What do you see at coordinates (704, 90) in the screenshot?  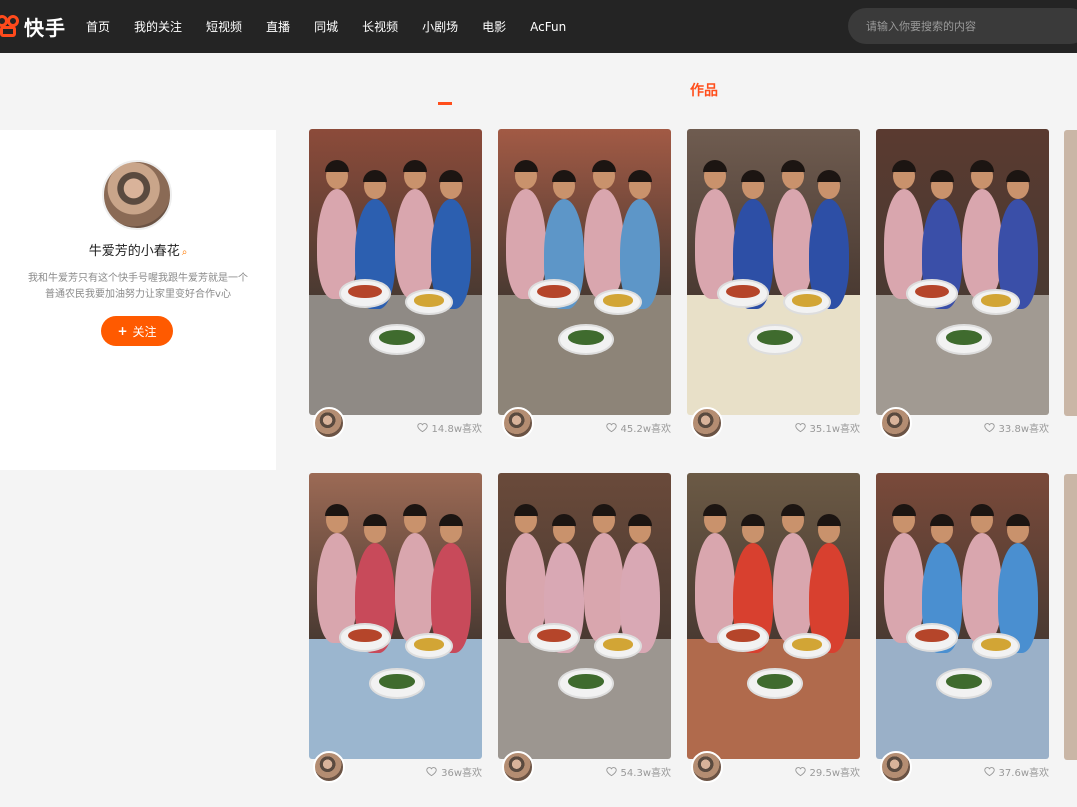 I see `works-section-title: 作品` at bounding box center [704, 90].